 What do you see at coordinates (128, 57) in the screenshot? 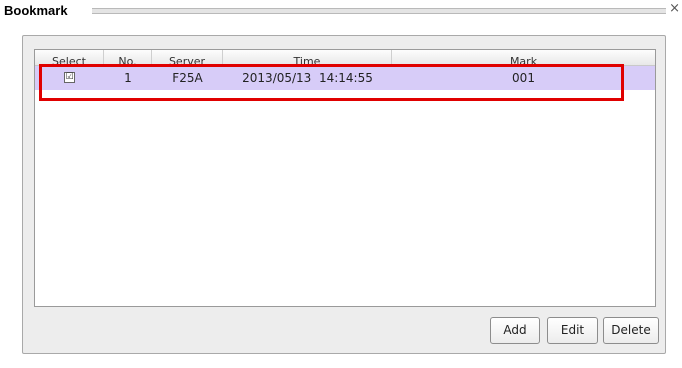
I see `column-header-no: No.` at bounding box center [128, 57].